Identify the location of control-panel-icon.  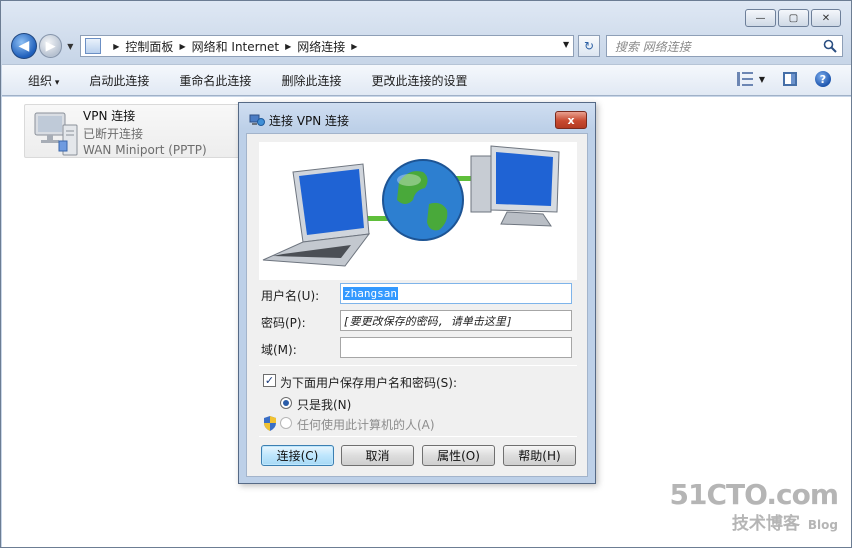
(93, 46).